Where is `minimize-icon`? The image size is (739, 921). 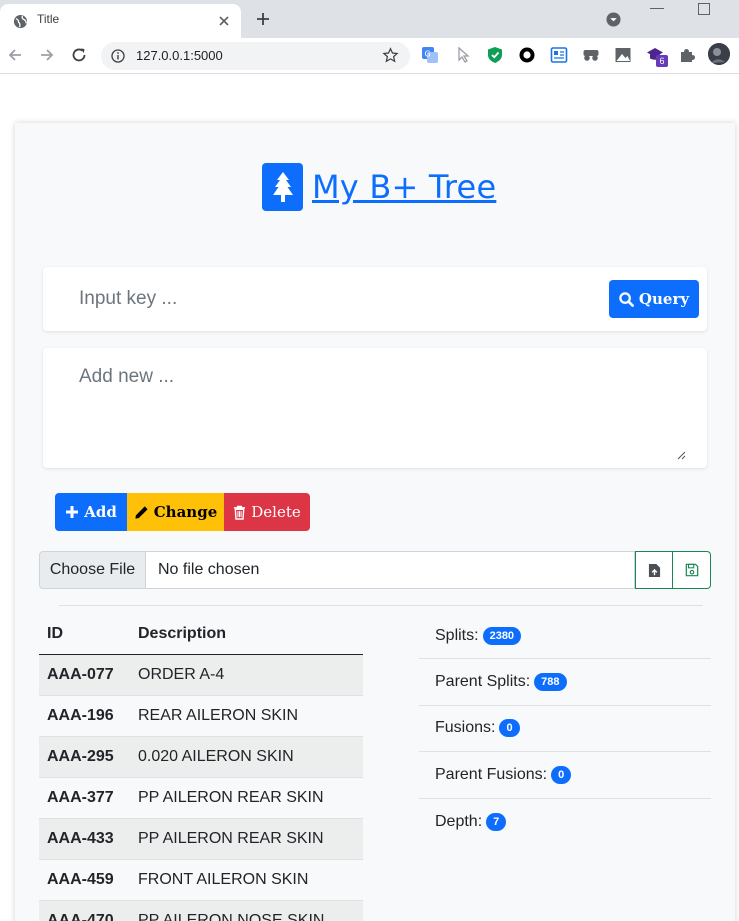
minimize-icon is located at coordinates (657, 8).